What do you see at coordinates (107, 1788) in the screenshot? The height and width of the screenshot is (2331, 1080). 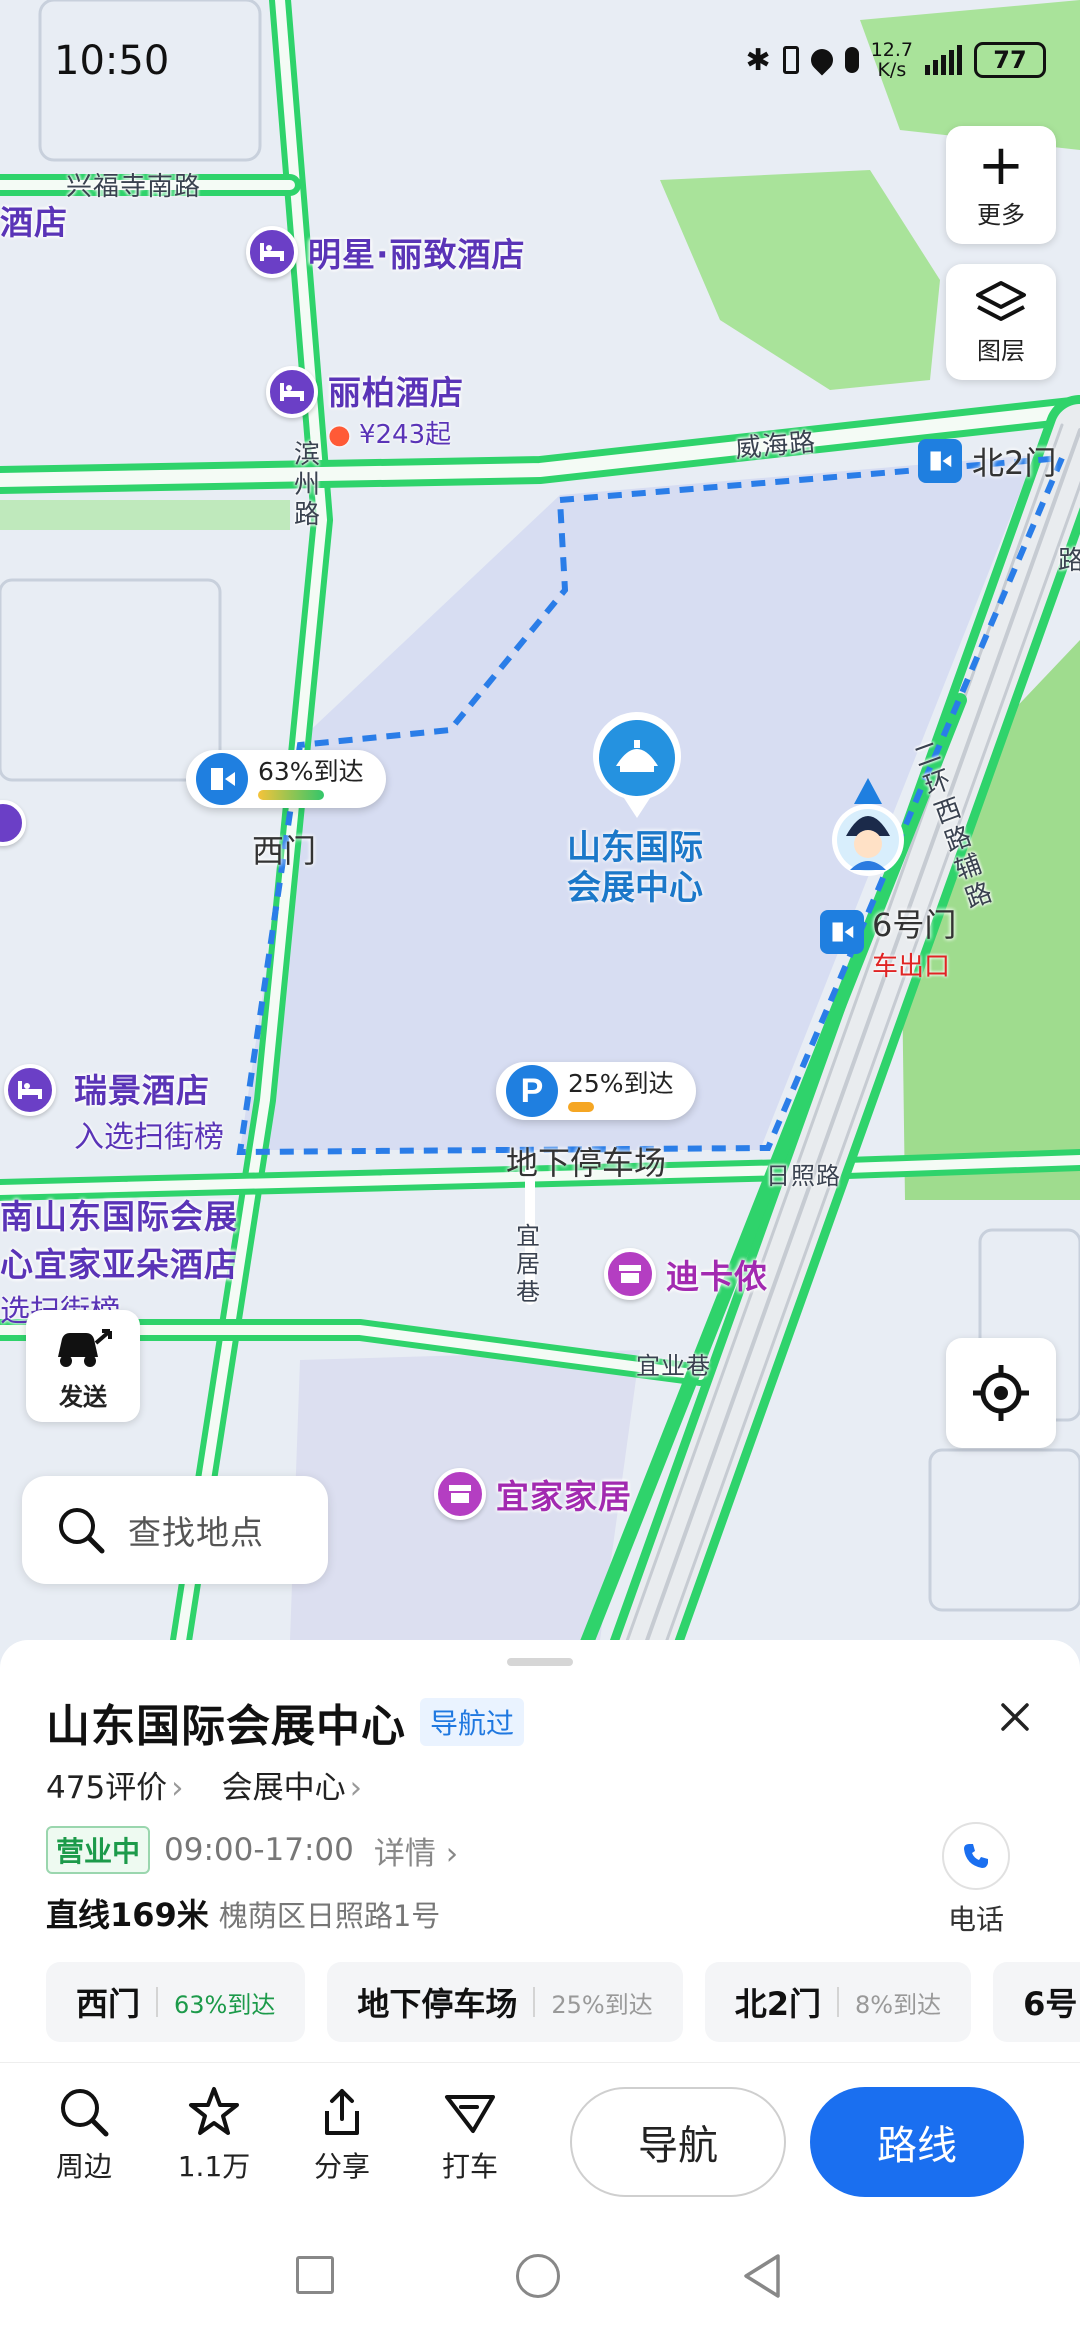 I see `reviews-text: 475评价` at bounding box center [107, 1788].